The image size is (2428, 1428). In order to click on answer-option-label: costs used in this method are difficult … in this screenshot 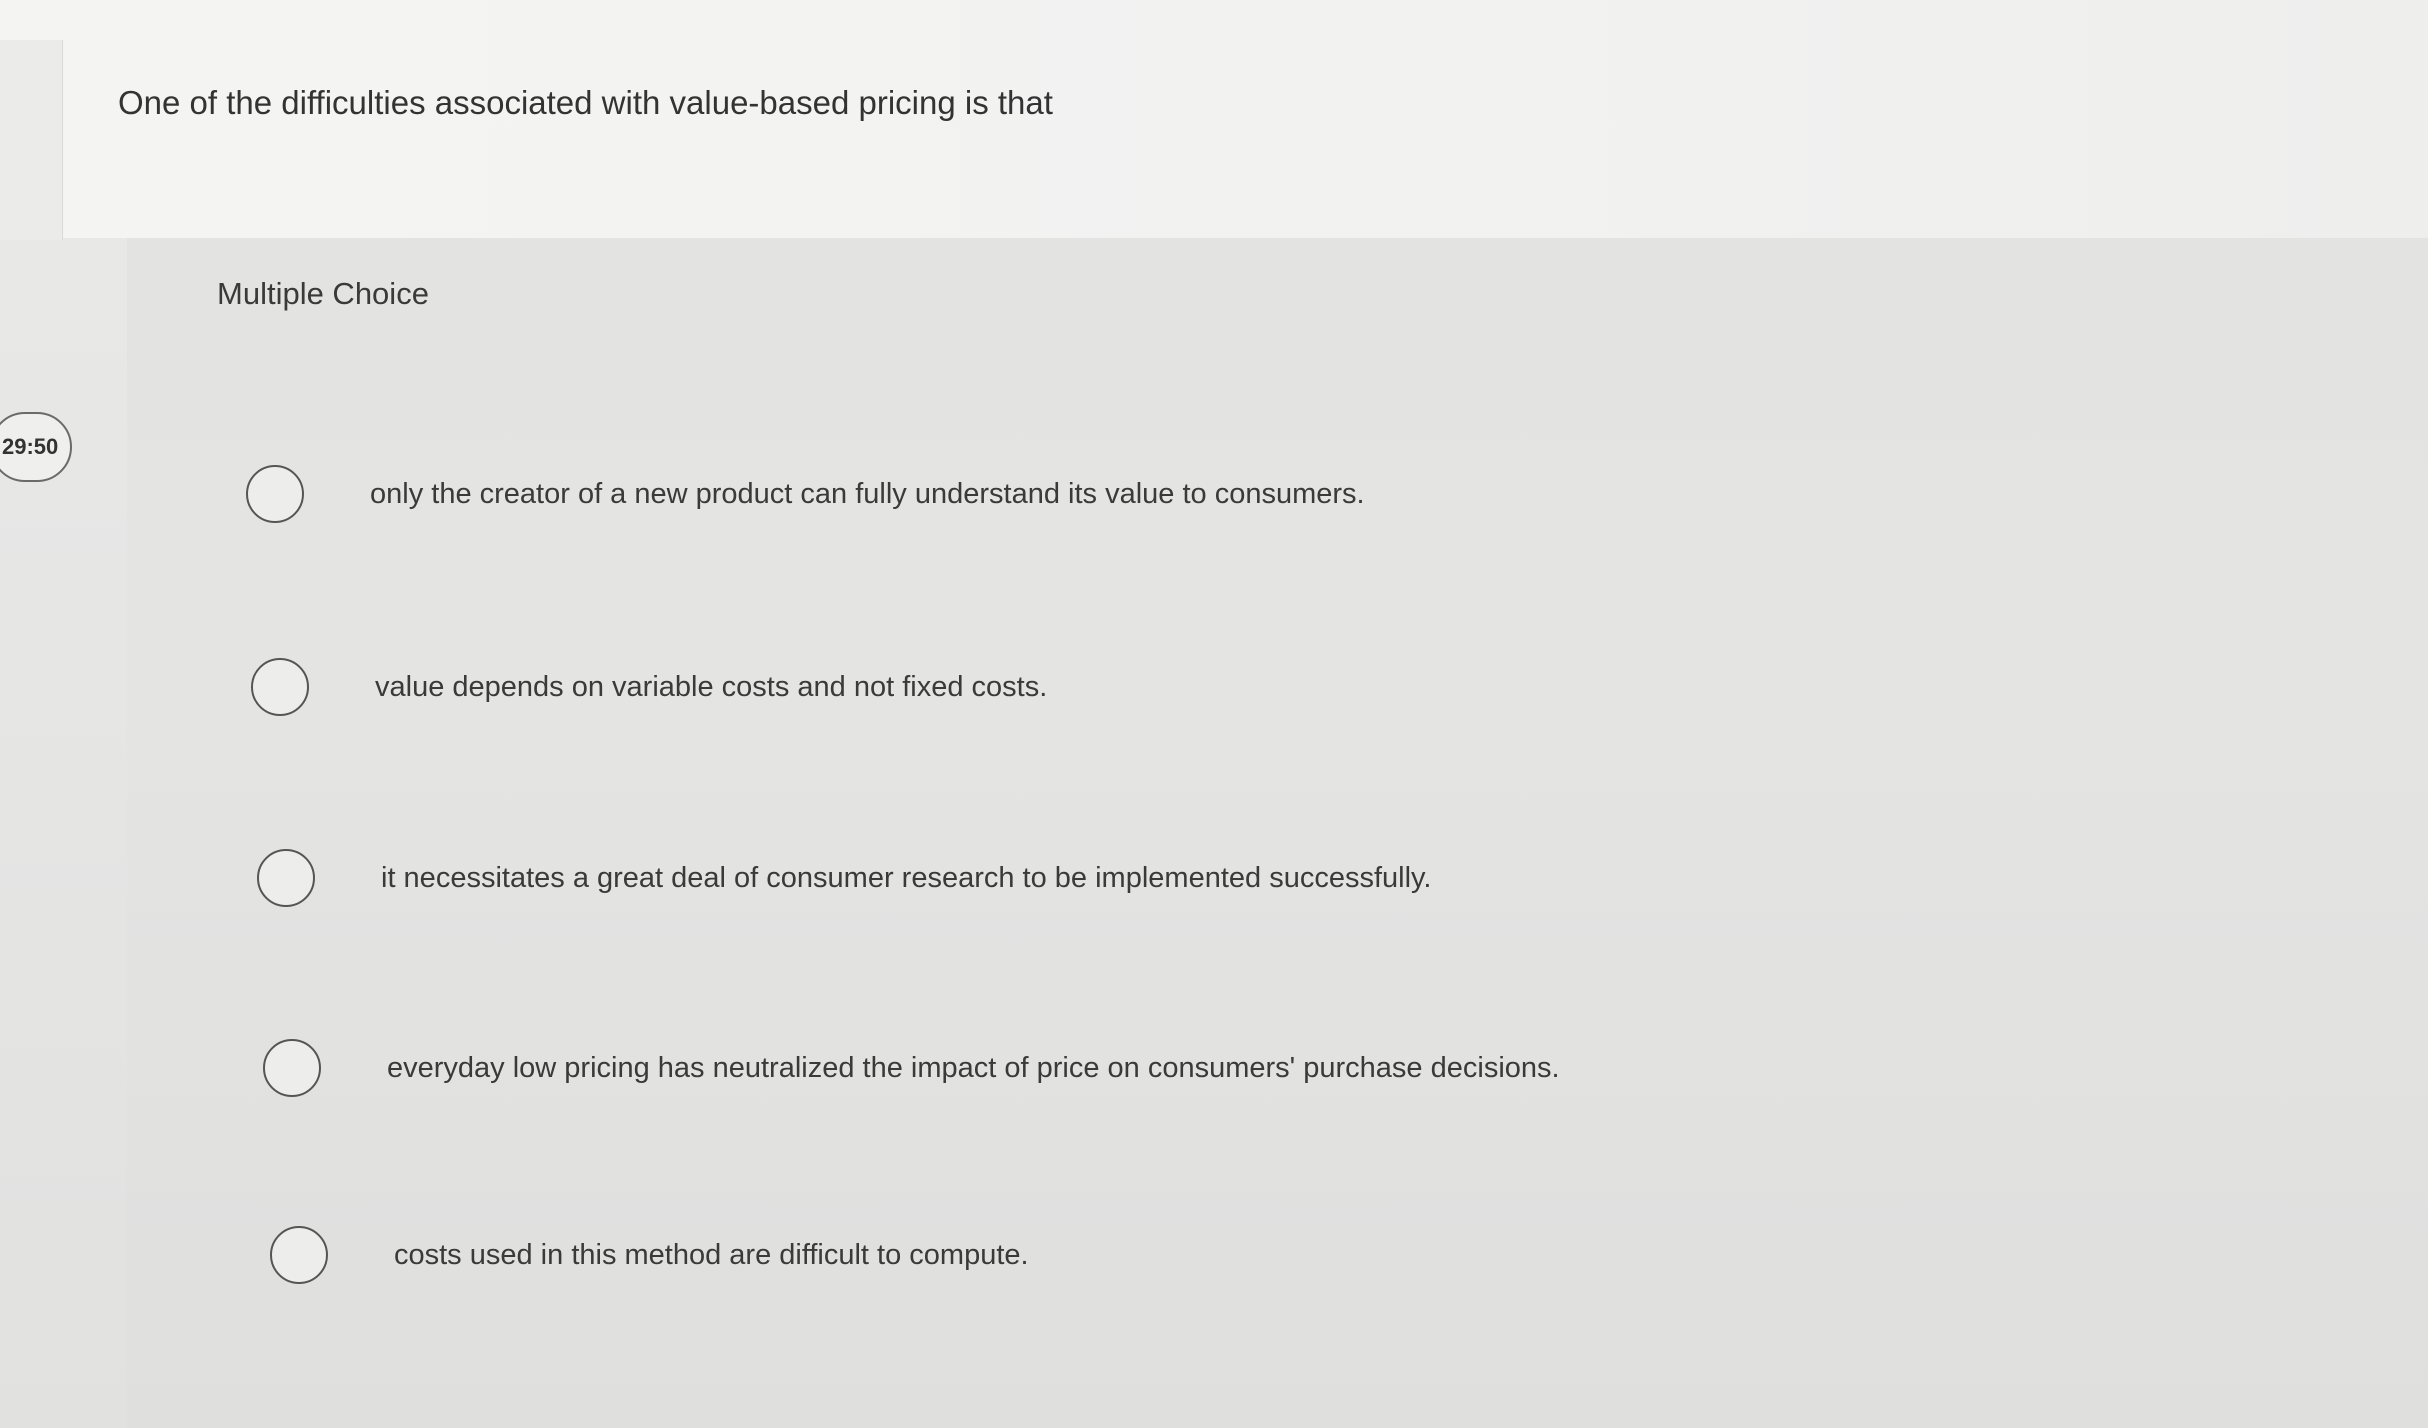, I will do `click(711, 1254)`.